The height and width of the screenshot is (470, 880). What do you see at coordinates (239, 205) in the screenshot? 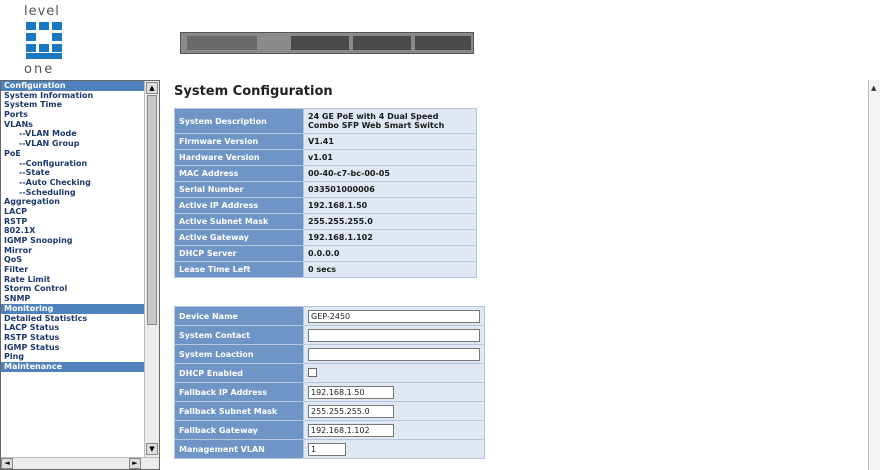
I see `active-ip-label: Active IP Address` at bounding box center [239, 205].